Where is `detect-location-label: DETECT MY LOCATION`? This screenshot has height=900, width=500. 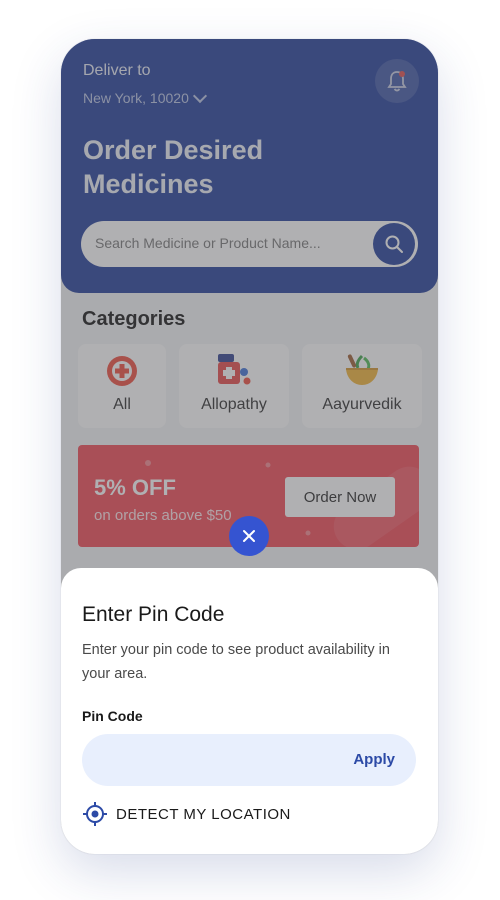
detect-location-label: DETECT MY LOCATION is located at coordinates (203, 814).